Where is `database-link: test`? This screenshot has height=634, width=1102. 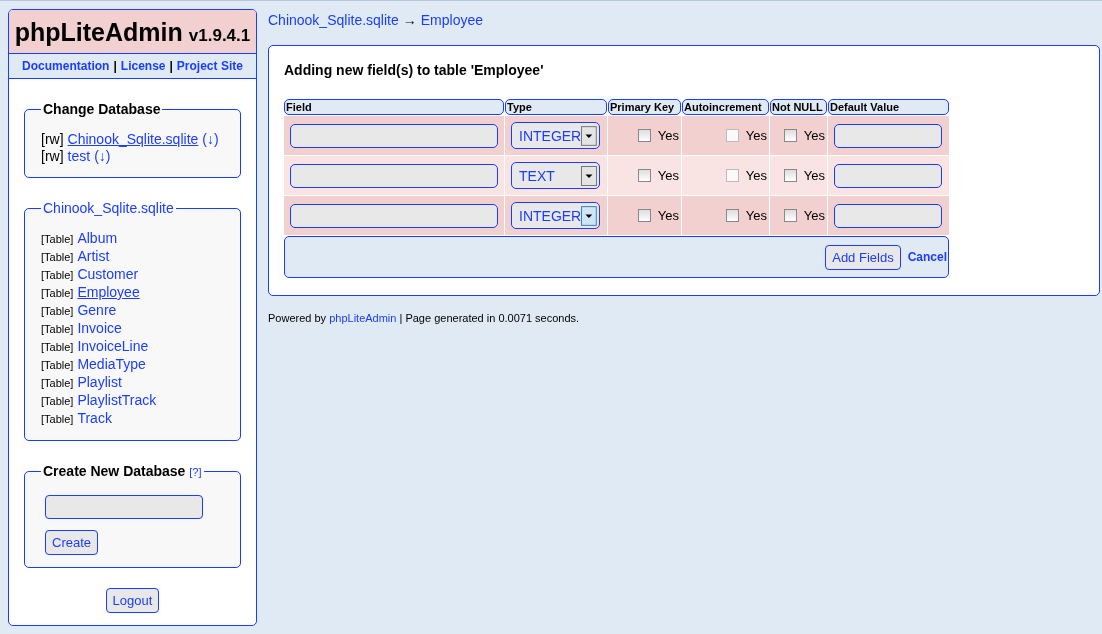
database-link: test is located at coordinates (79, 156).